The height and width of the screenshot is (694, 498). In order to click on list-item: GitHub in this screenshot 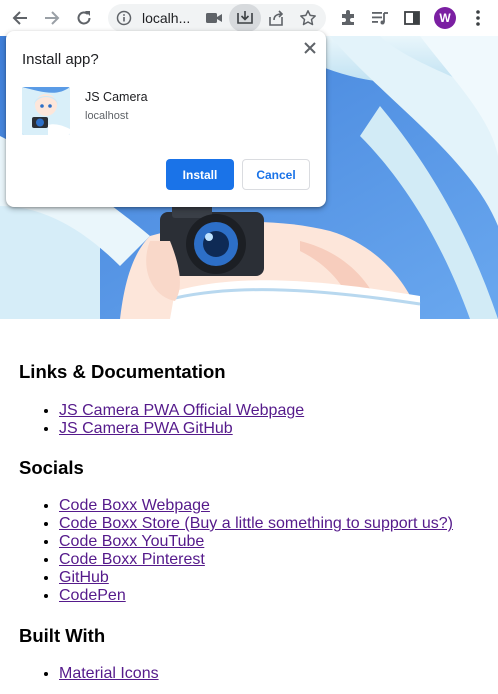, I will do `click(256, 578)`.